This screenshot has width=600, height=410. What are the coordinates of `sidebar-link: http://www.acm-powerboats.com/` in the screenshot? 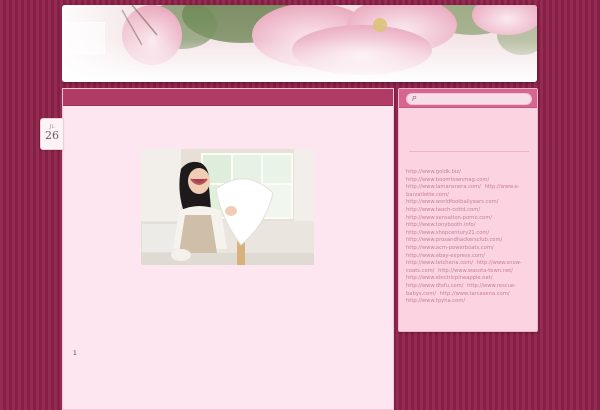 It's located at (450, 248).